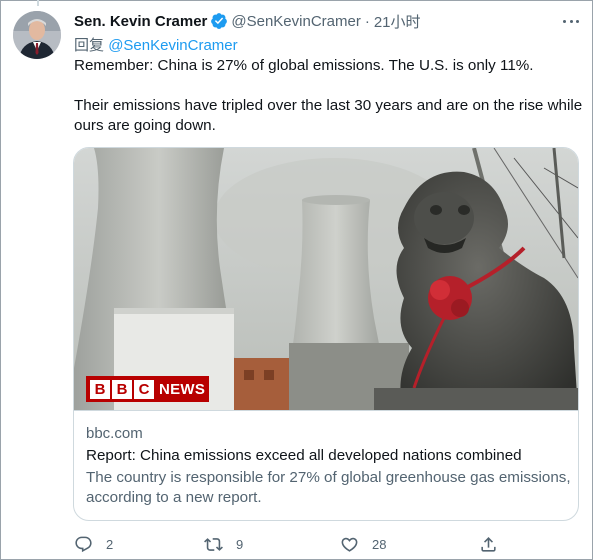 The height and width of the screenshot is (560, 593). I want to click on replying-to: 回复 @SenKevinCramer, so click(156, 44).